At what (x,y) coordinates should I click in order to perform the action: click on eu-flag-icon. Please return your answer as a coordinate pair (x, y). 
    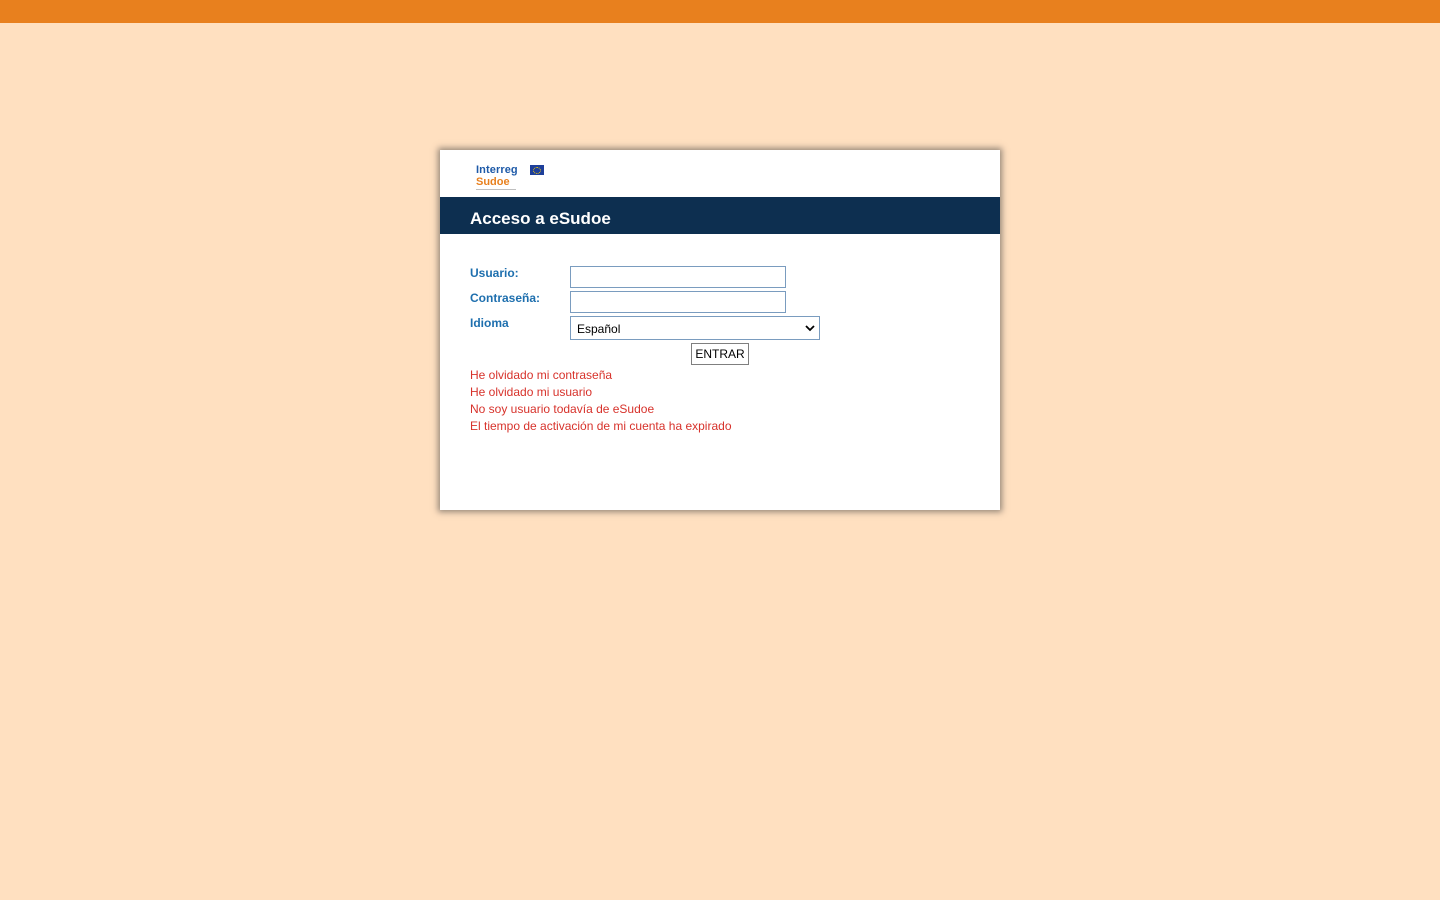
    Looking at the image, I should click on (537, 170).